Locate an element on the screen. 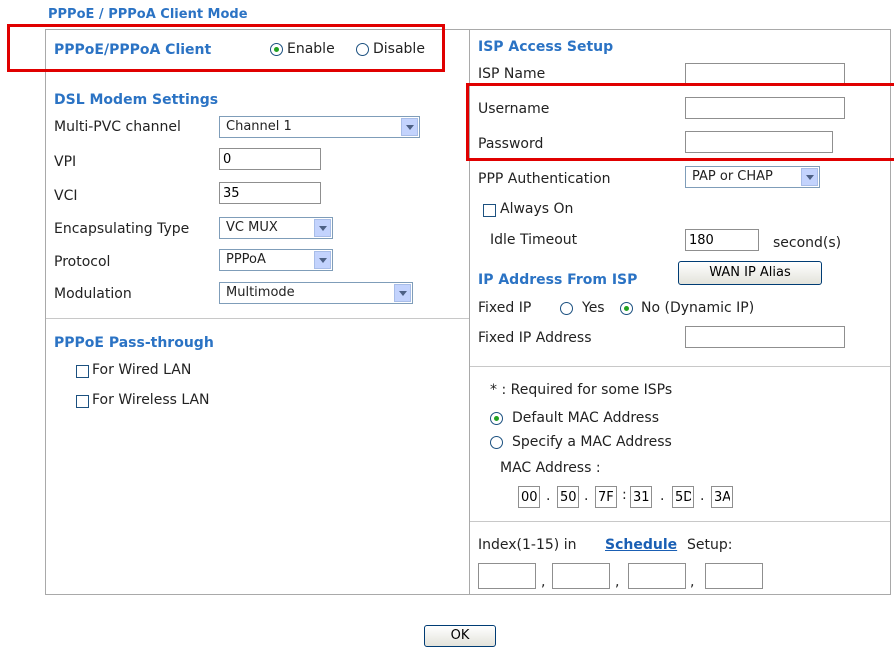  vci-input is located at coordinates (270, 193).